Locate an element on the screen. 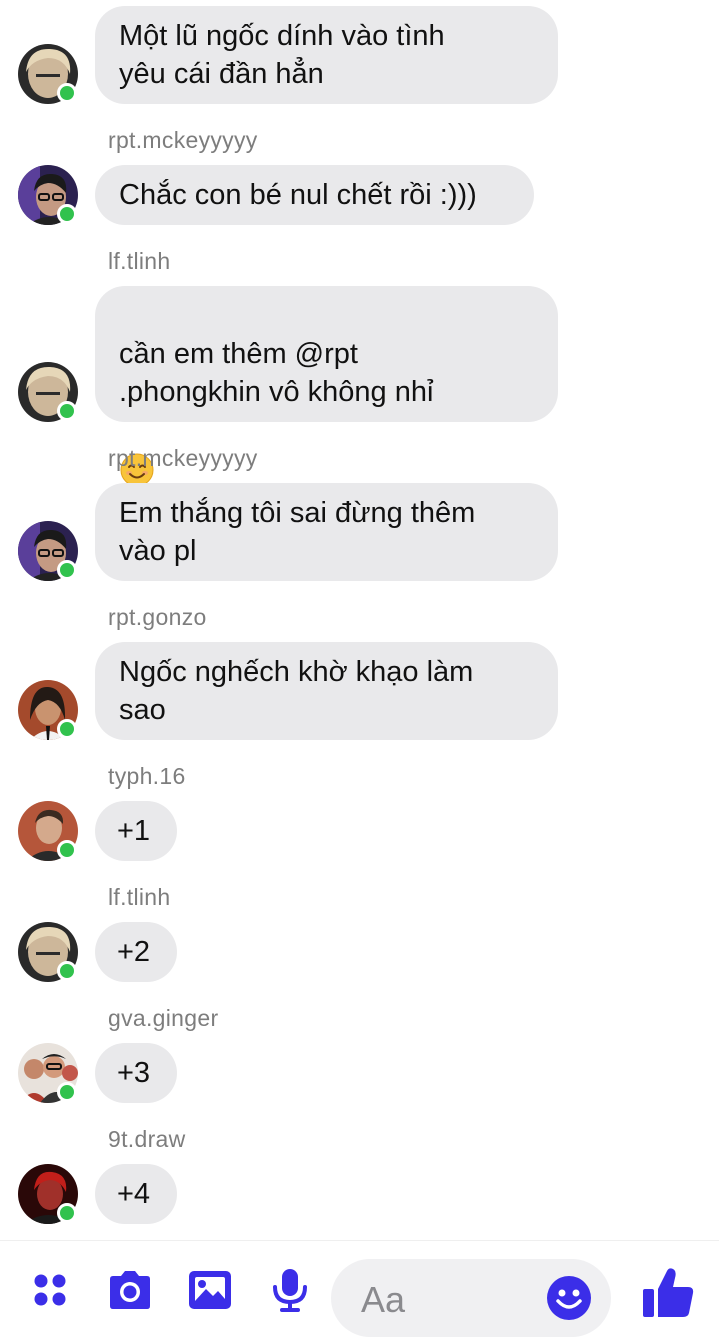 The image size is (719, 1342). microphone-button is located at coordinates (290, 1290).